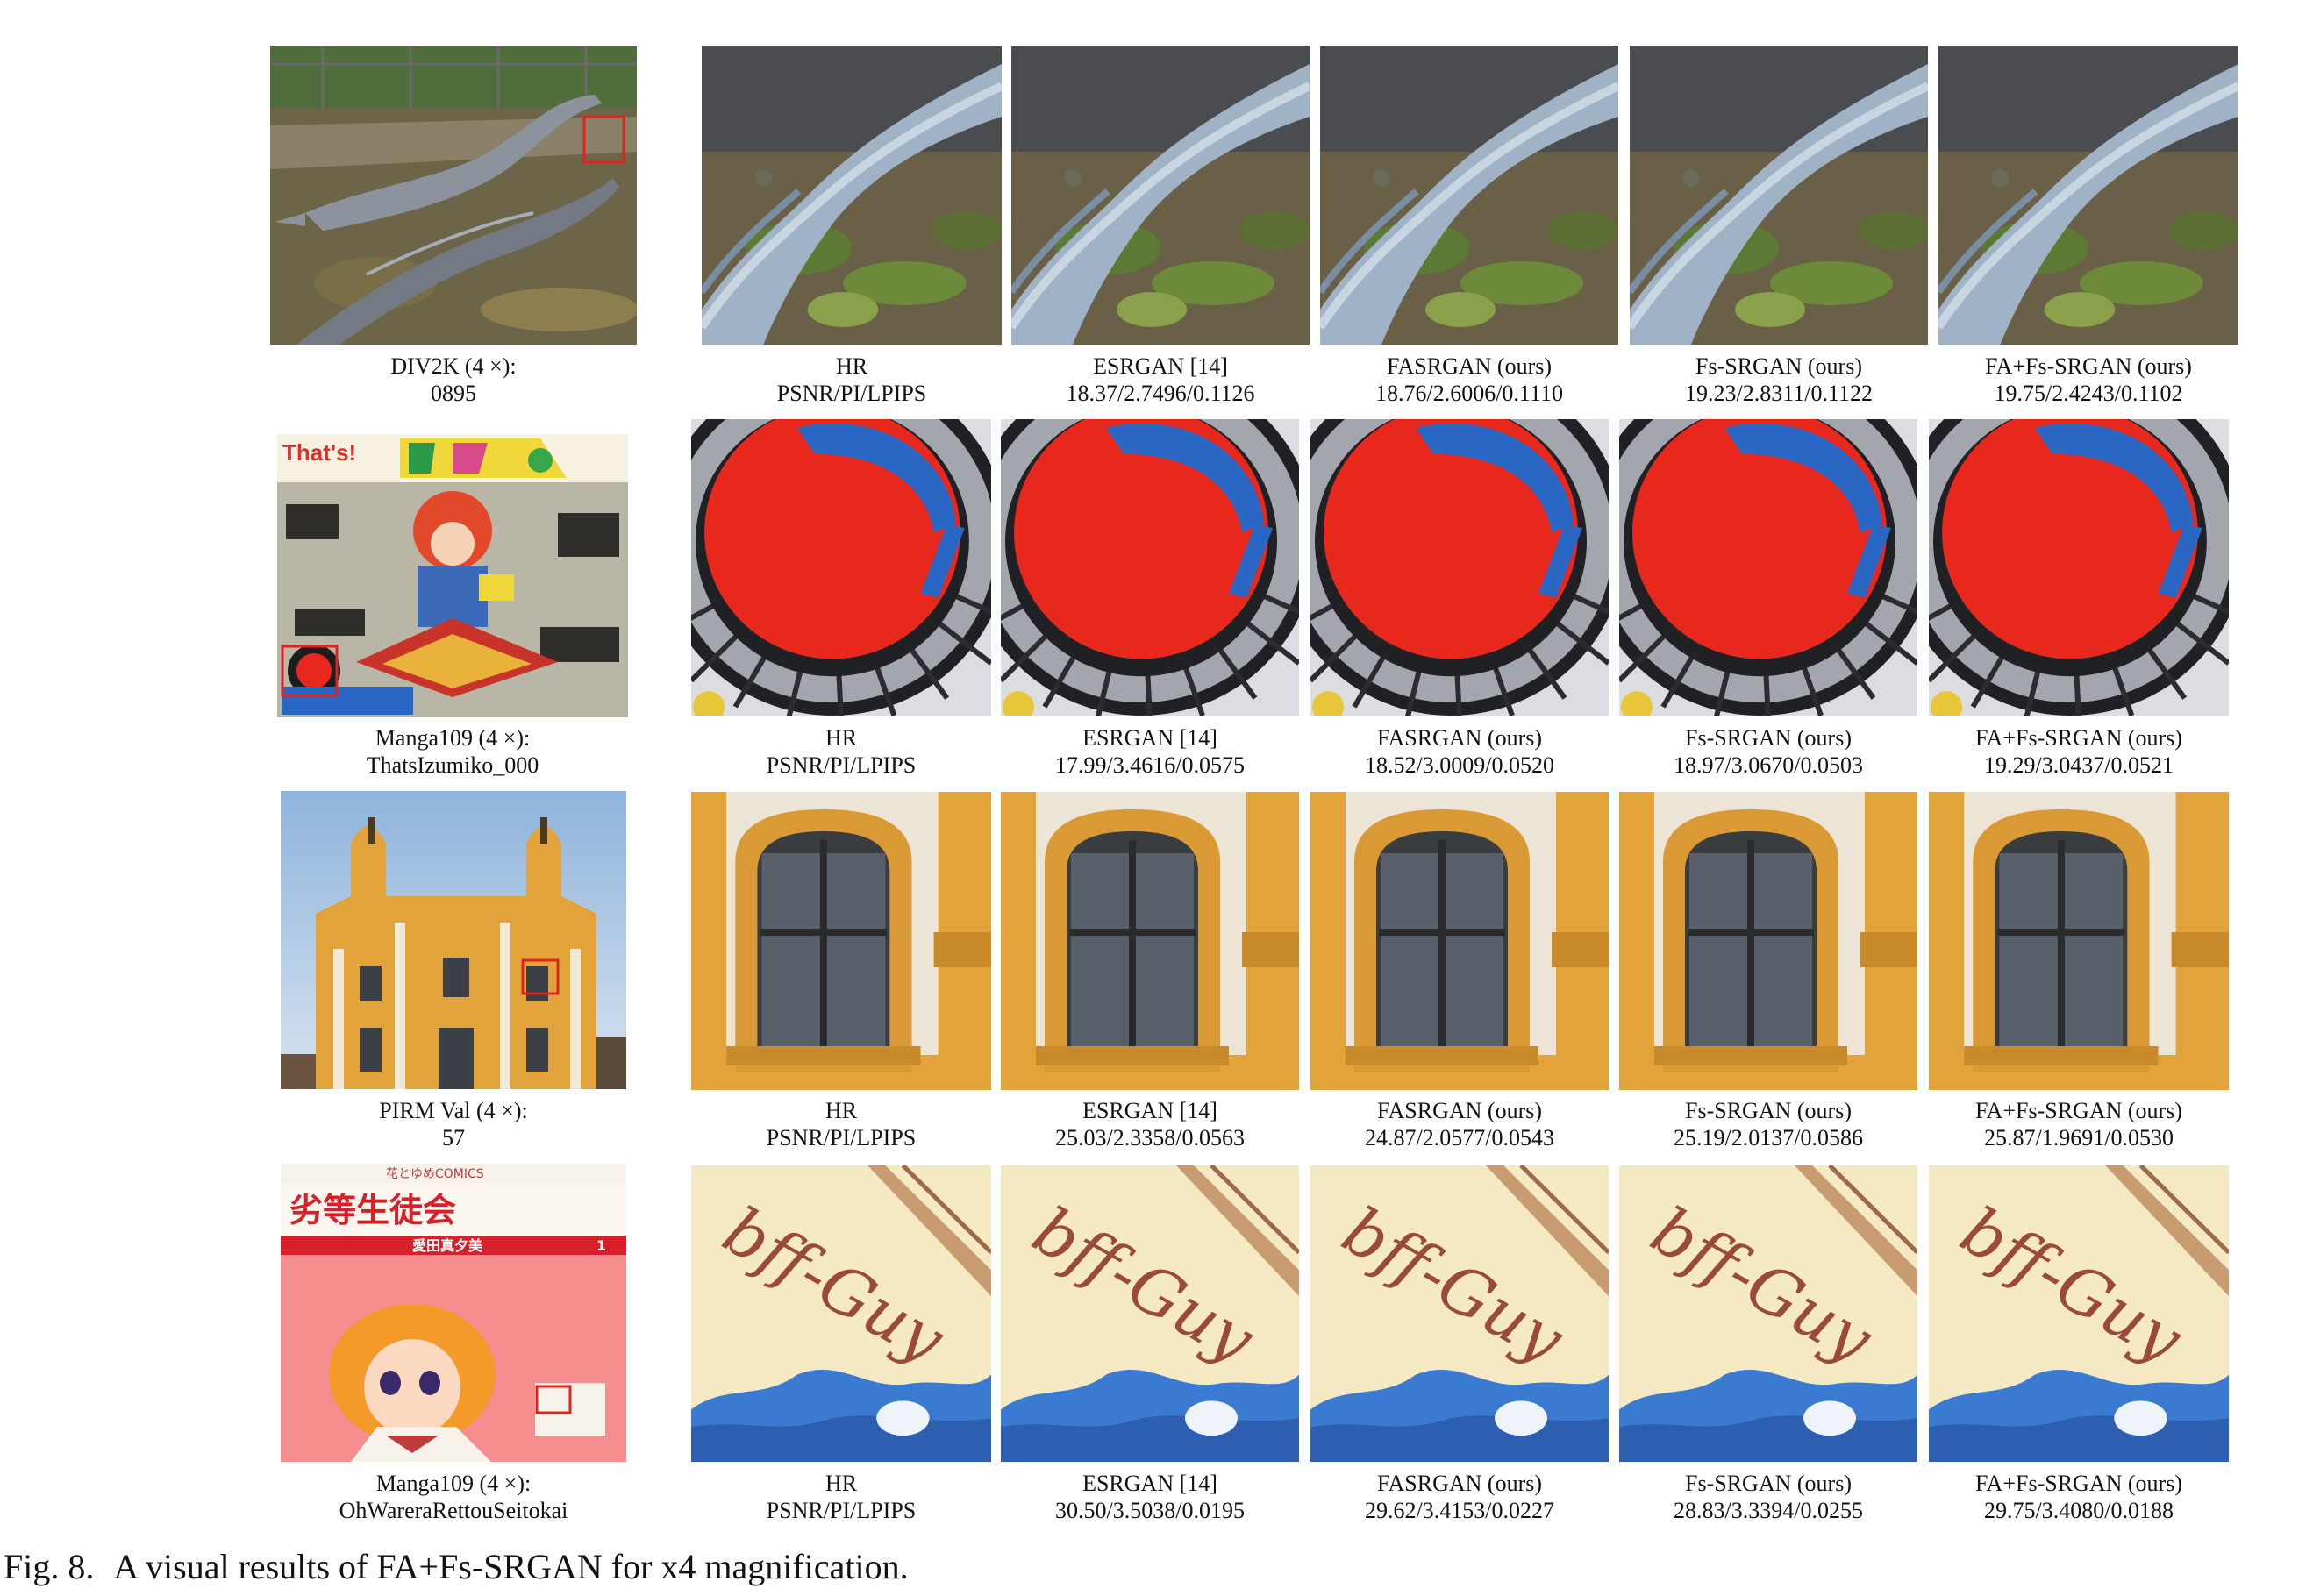 The image size is (2313, 1596). I want to click on crop-manga2-fa-fs-srgan: bff-Guy, so click(2079, 1313).